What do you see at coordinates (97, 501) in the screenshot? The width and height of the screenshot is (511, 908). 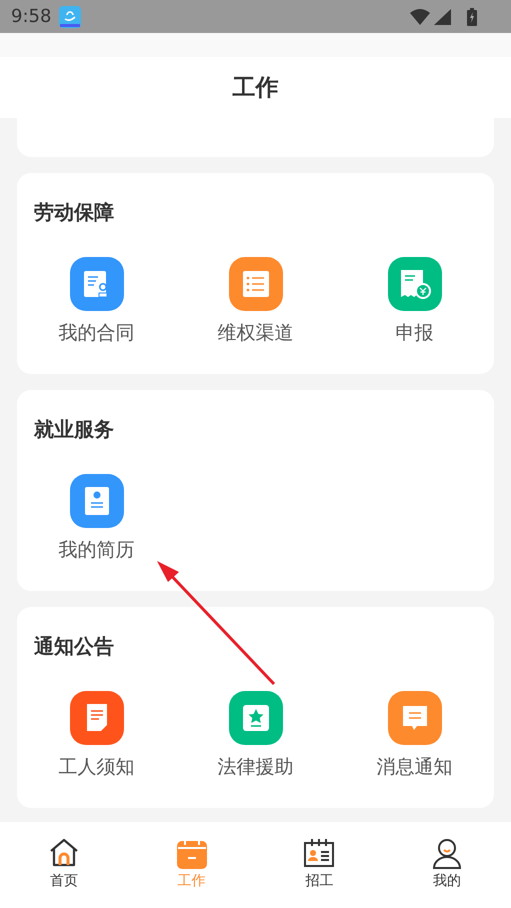 I see `resume-icon` at bounding box center [97, 501].